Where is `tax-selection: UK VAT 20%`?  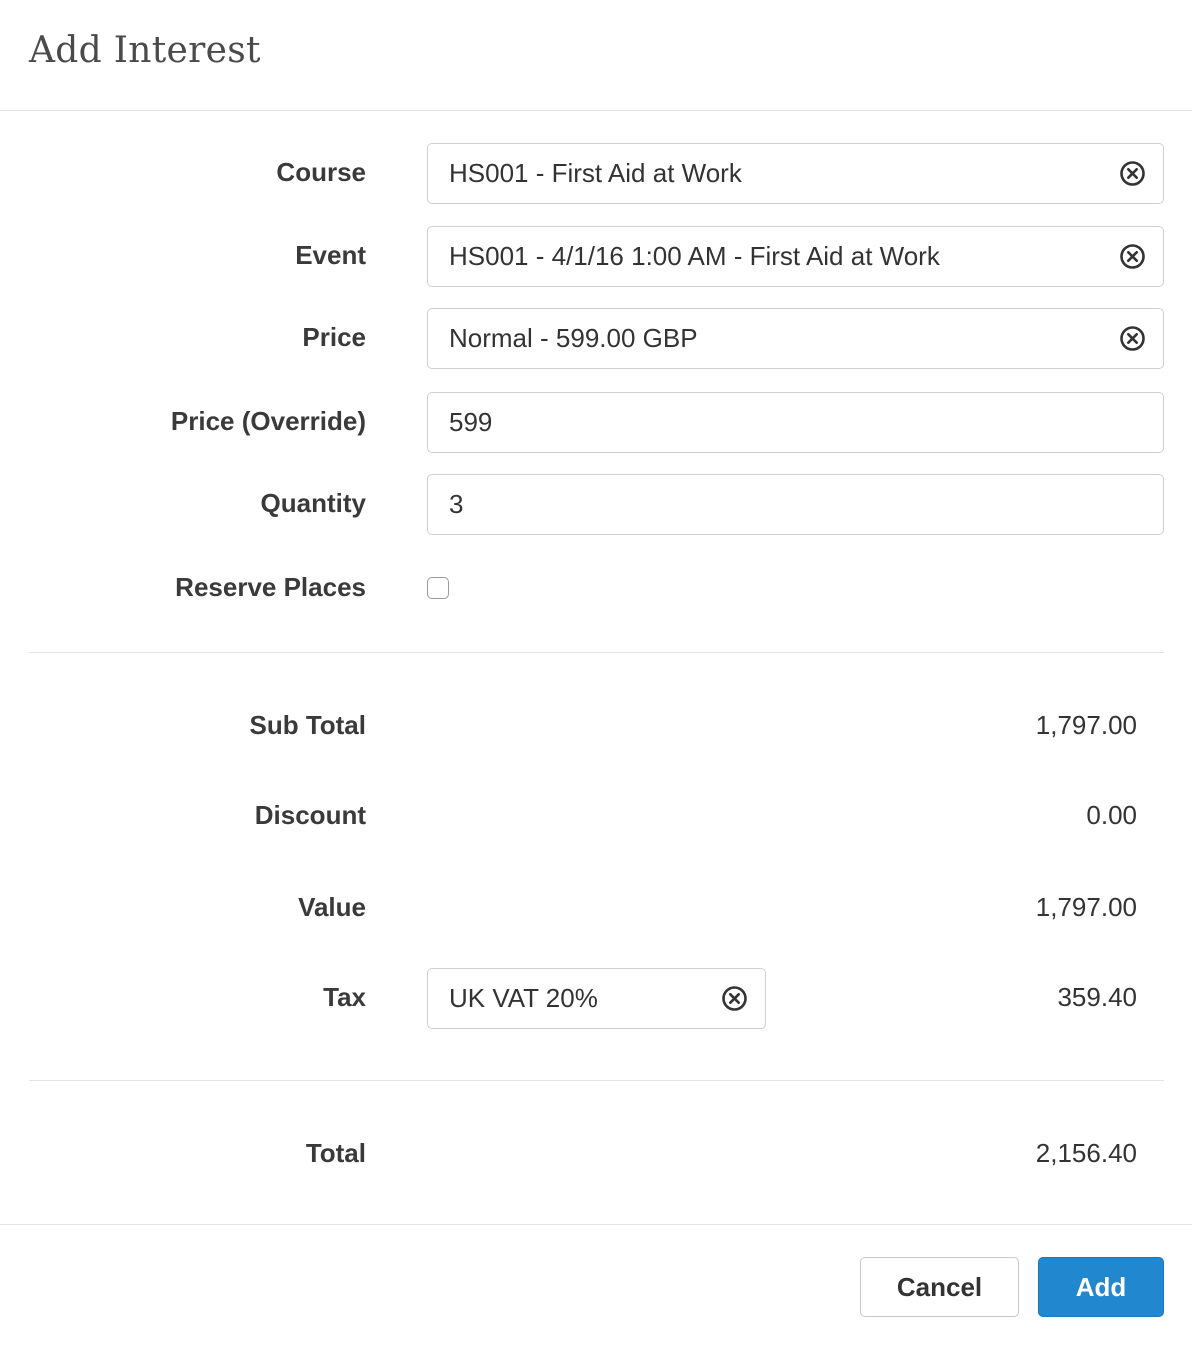
tax-selection: UK VAT 20% is located at coordinates (523, 998).